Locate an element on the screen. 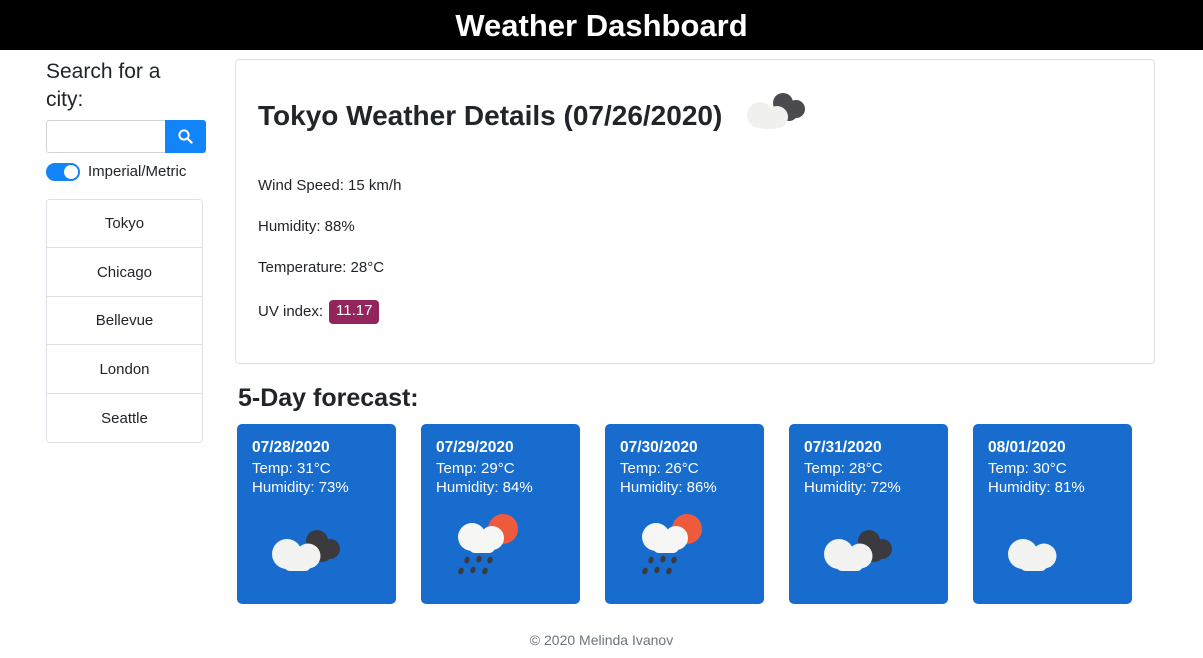 This screenshot has width=1203, height=658. cloud-icon is located at coordinates (1042, 555).